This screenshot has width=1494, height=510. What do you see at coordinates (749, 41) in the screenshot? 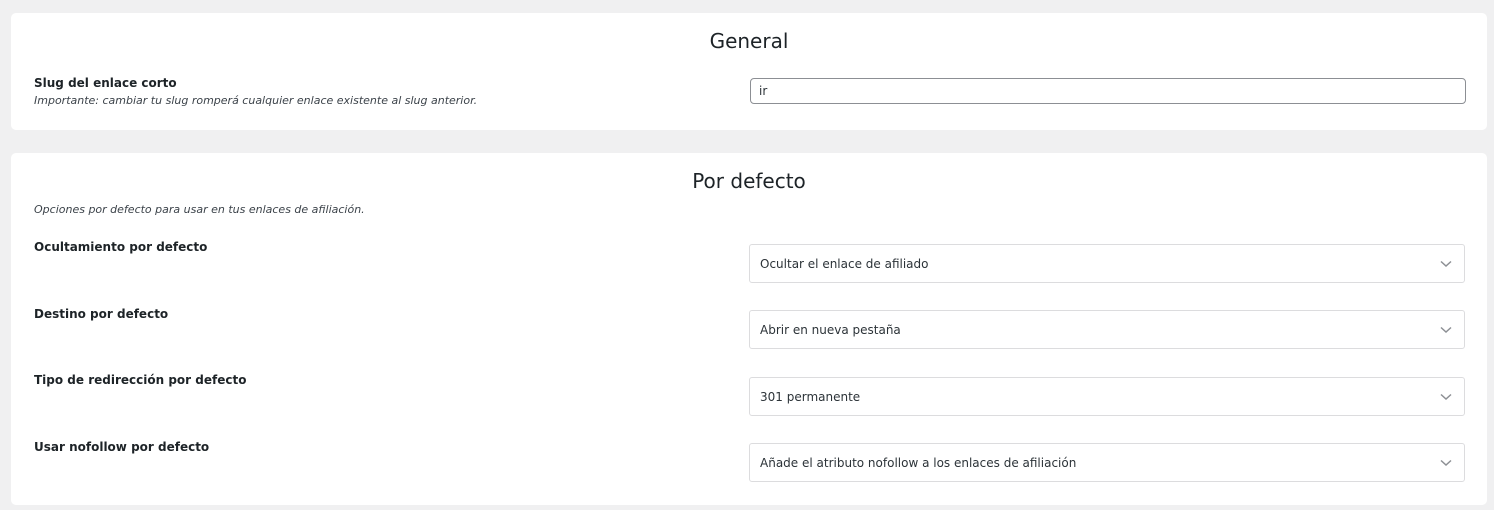
I see `general-section-title: General` at bounding box center [749, 41].